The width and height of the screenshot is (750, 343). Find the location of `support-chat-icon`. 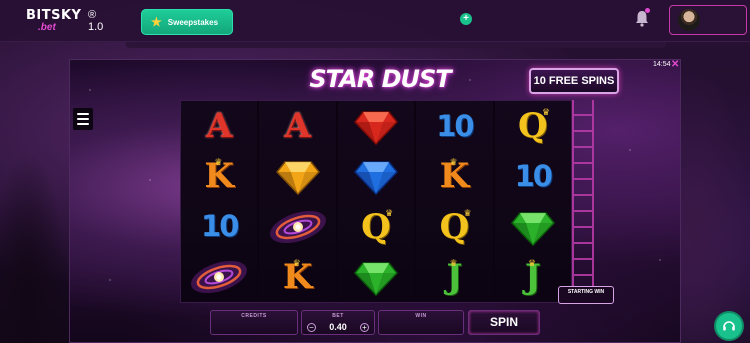

support-chat-icon is located at coordinates (729, 326).